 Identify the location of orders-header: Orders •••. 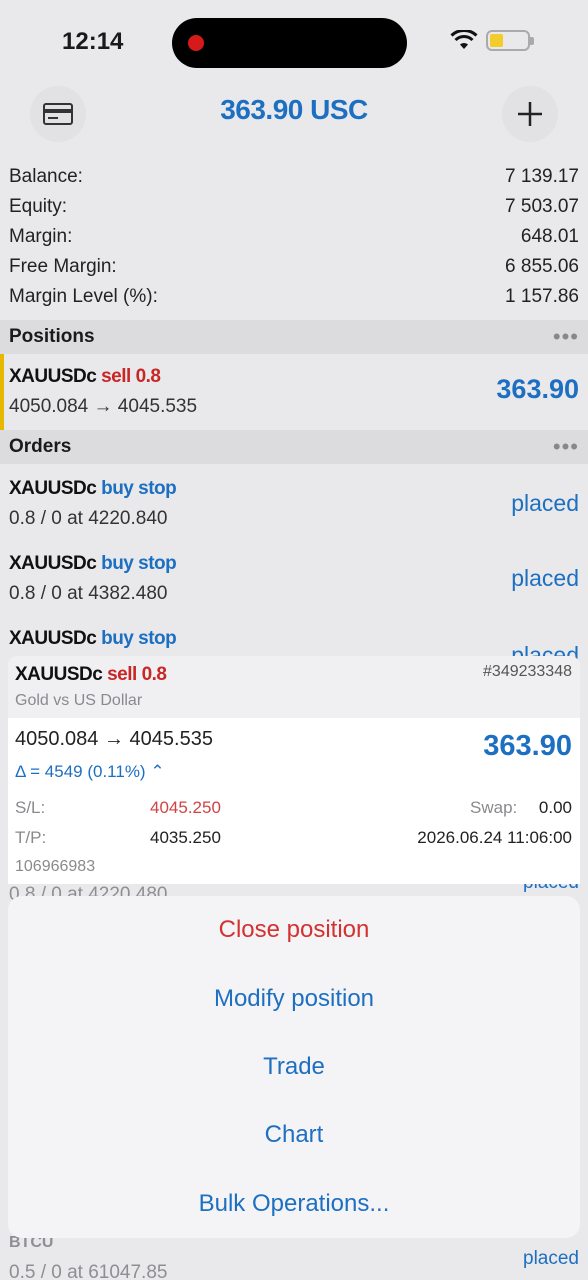
(294, 447).